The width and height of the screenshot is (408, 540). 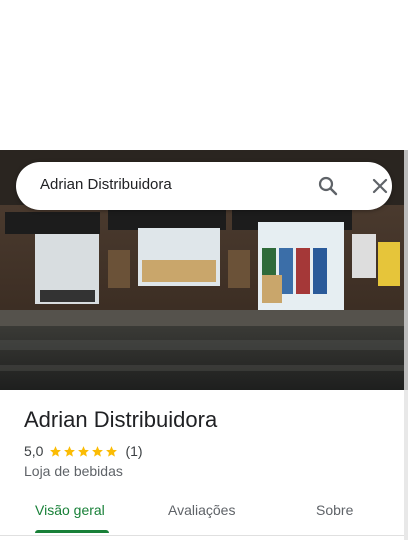 What do you see at coordinates (106, 184) in the screenshot?
I see `search-input: Adrian Distribuidora` at bounding box center [106, 184].